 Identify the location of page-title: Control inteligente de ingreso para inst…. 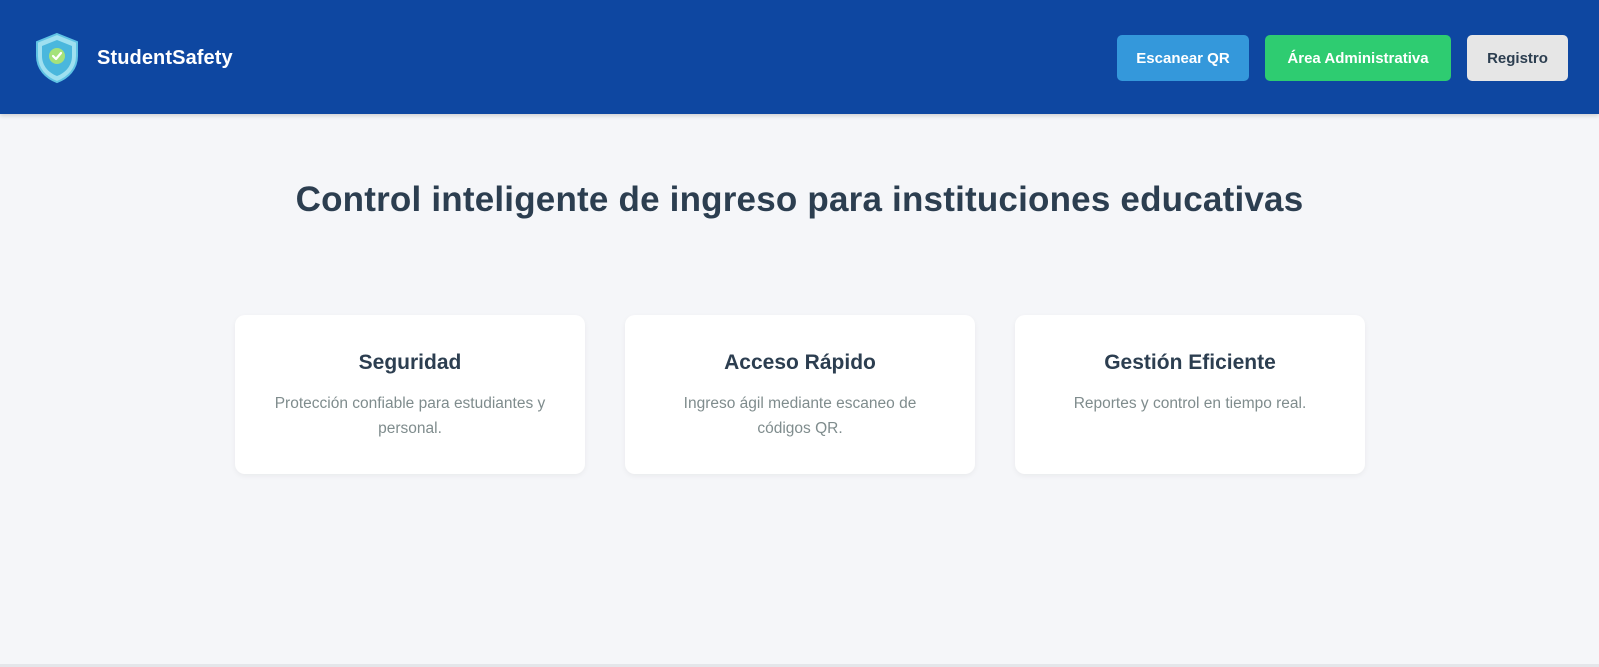
(799, 199).